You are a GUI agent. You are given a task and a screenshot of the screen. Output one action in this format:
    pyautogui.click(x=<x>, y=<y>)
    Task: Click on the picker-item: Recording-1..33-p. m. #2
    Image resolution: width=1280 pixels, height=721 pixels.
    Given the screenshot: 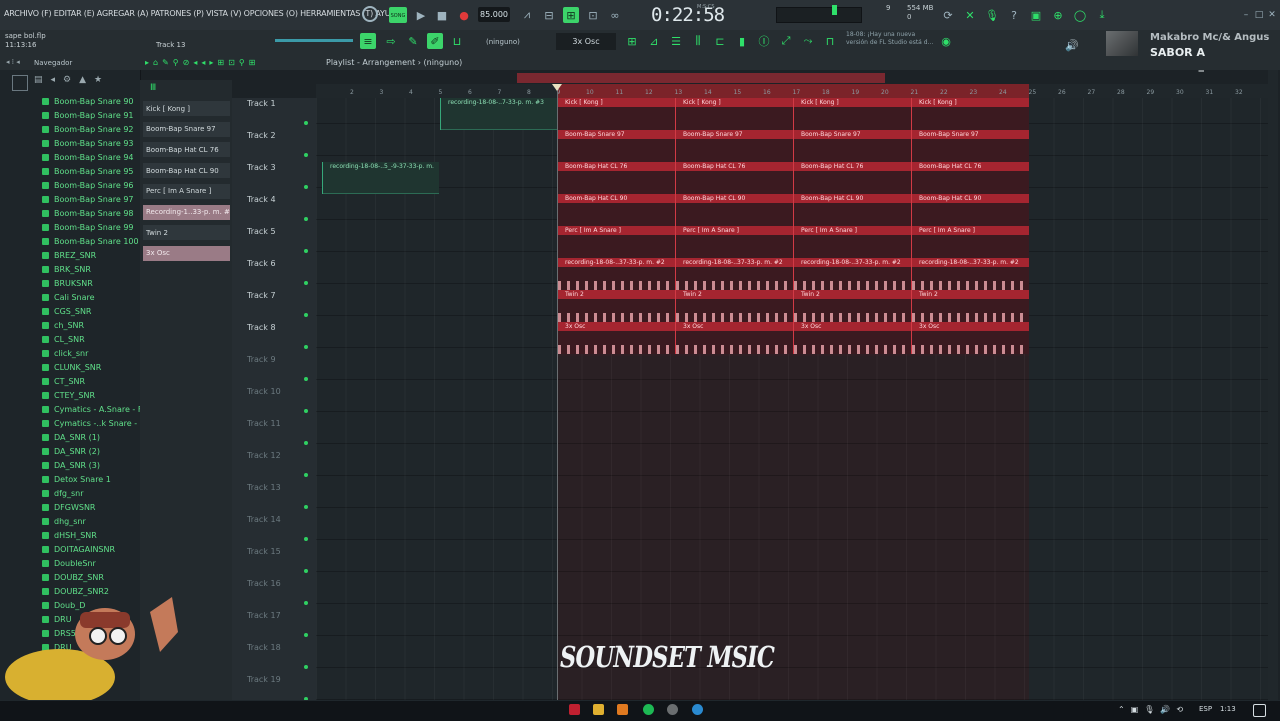 What is the action you would take?
    pyautogui.click(x=186, y=212)
    